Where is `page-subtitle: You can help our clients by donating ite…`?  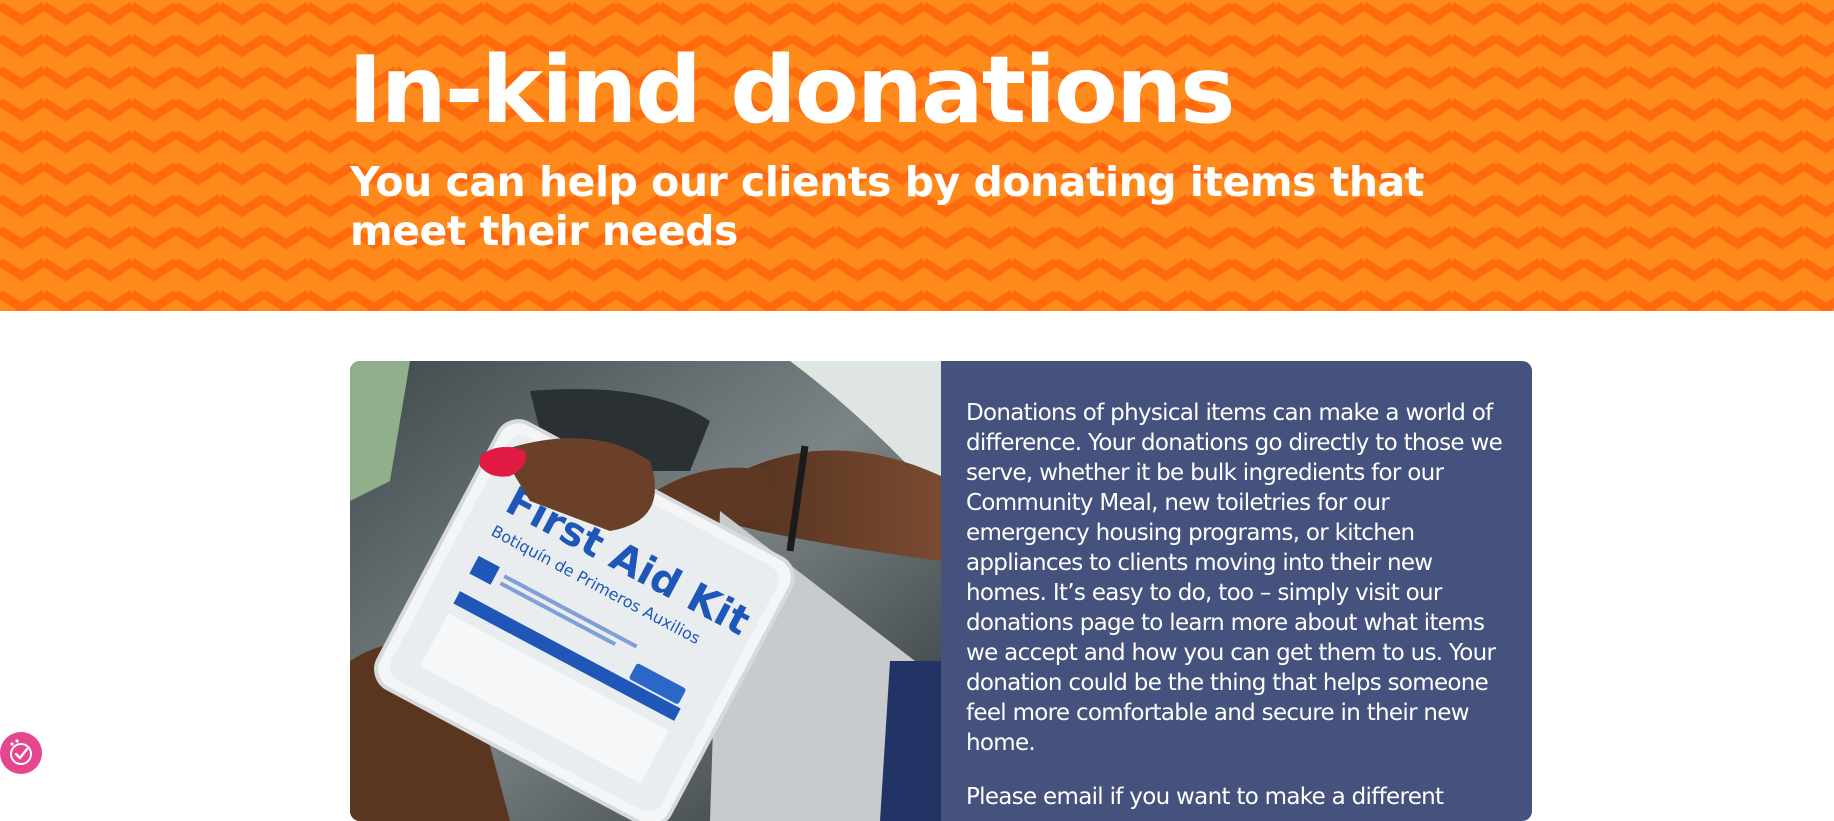
page-subtitle: You can help our clients by donating ite… is located at coordinates (887, 206).